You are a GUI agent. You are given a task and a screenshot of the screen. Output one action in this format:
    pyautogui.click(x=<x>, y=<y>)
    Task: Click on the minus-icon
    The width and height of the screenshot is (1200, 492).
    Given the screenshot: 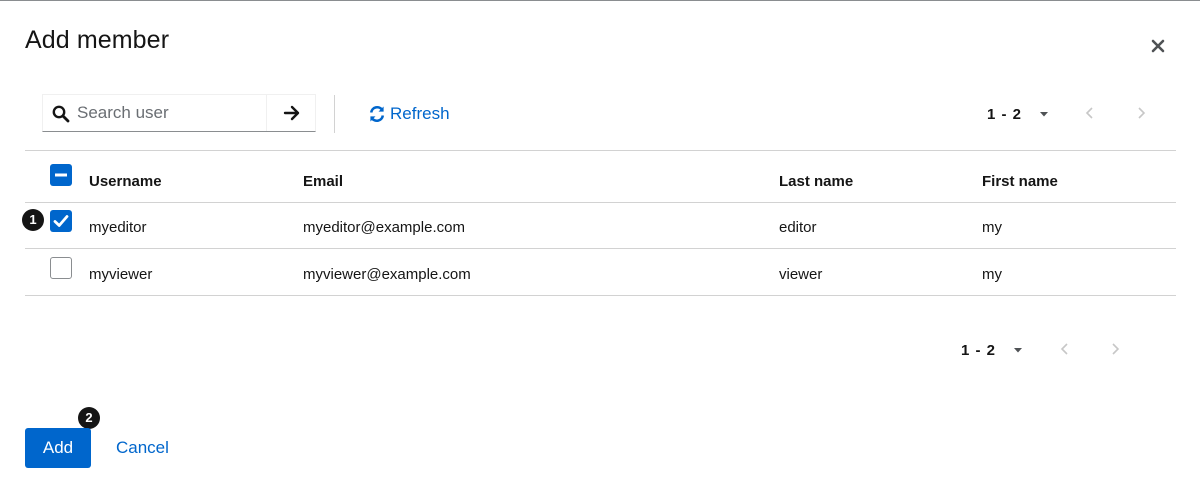 What is the action you would take?
    pyautogui.click(x=61, y=175)
    